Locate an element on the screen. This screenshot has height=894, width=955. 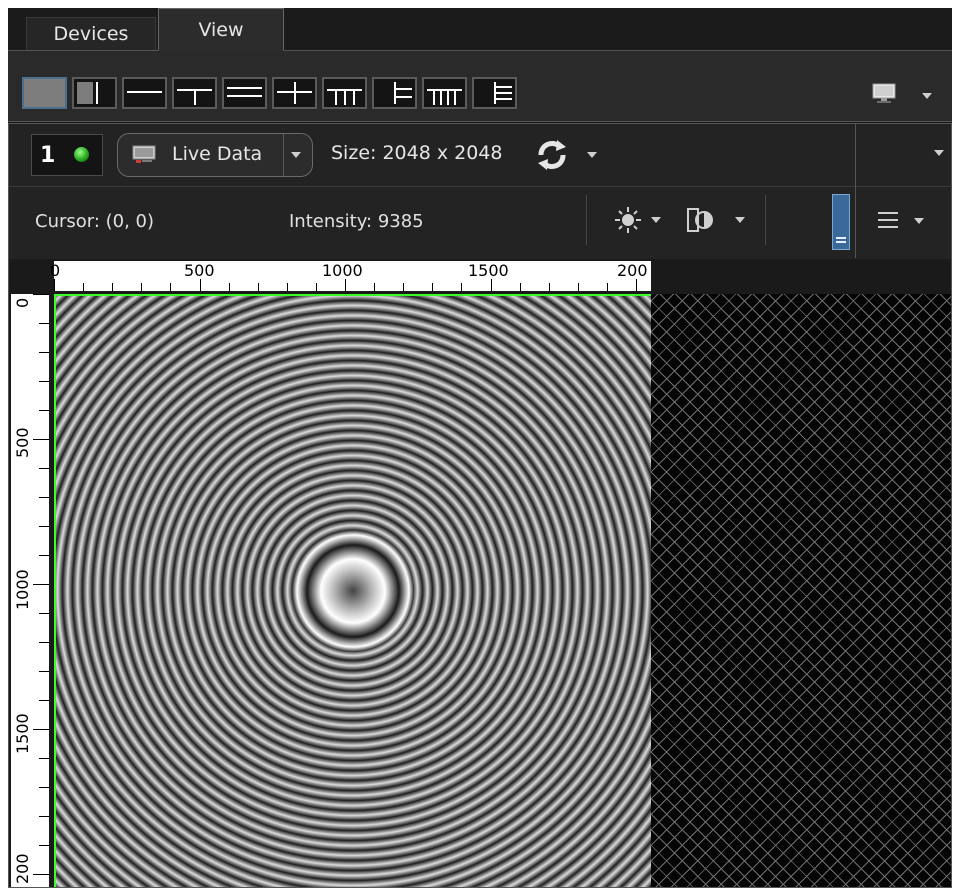
channel-number: 1 is located at coordinates (48, 155).